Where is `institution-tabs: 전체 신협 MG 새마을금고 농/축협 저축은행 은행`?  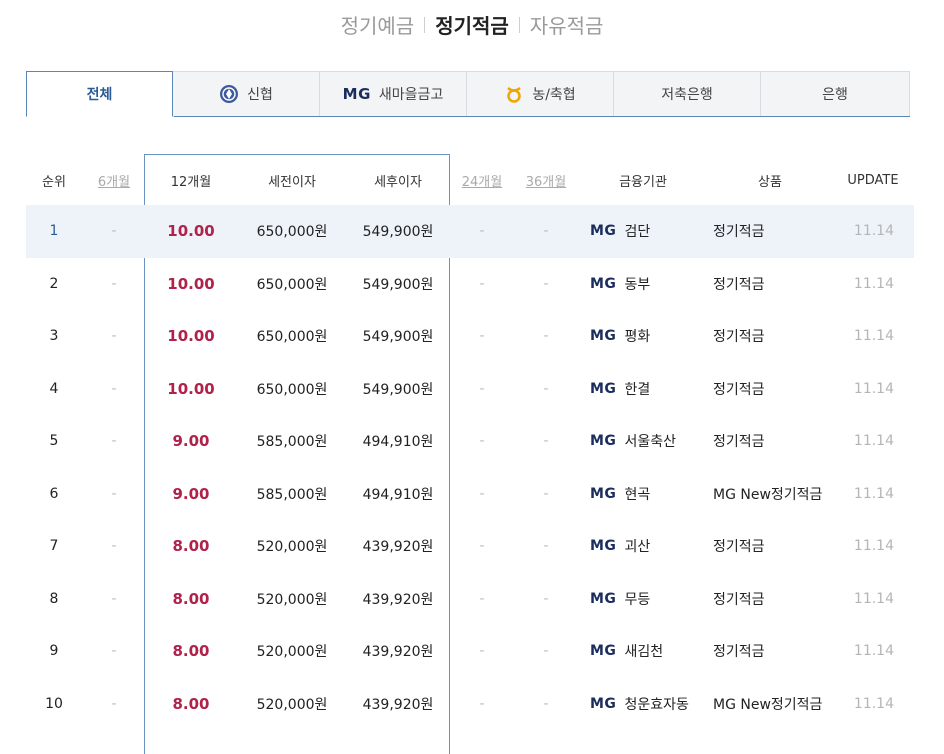
institution-tabs: 전체 신협 MG 새마을금고 농/축협 저축은행 은행 is located at coordinates (468, 94).